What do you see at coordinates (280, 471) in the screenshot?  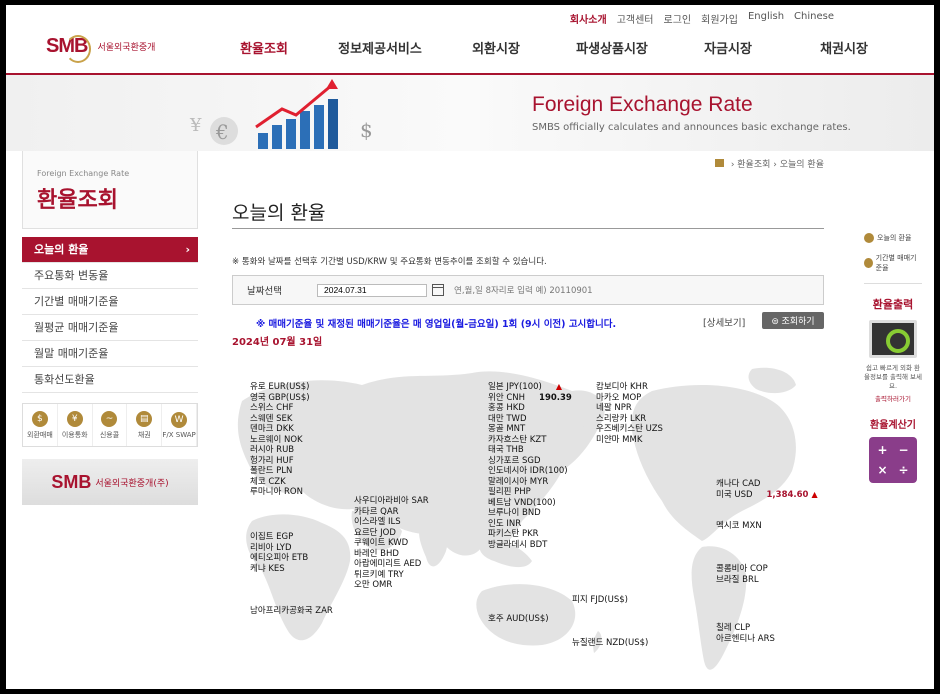 I see `currency-pln: 폴란드 PLN` at bounding box center [280, 471].